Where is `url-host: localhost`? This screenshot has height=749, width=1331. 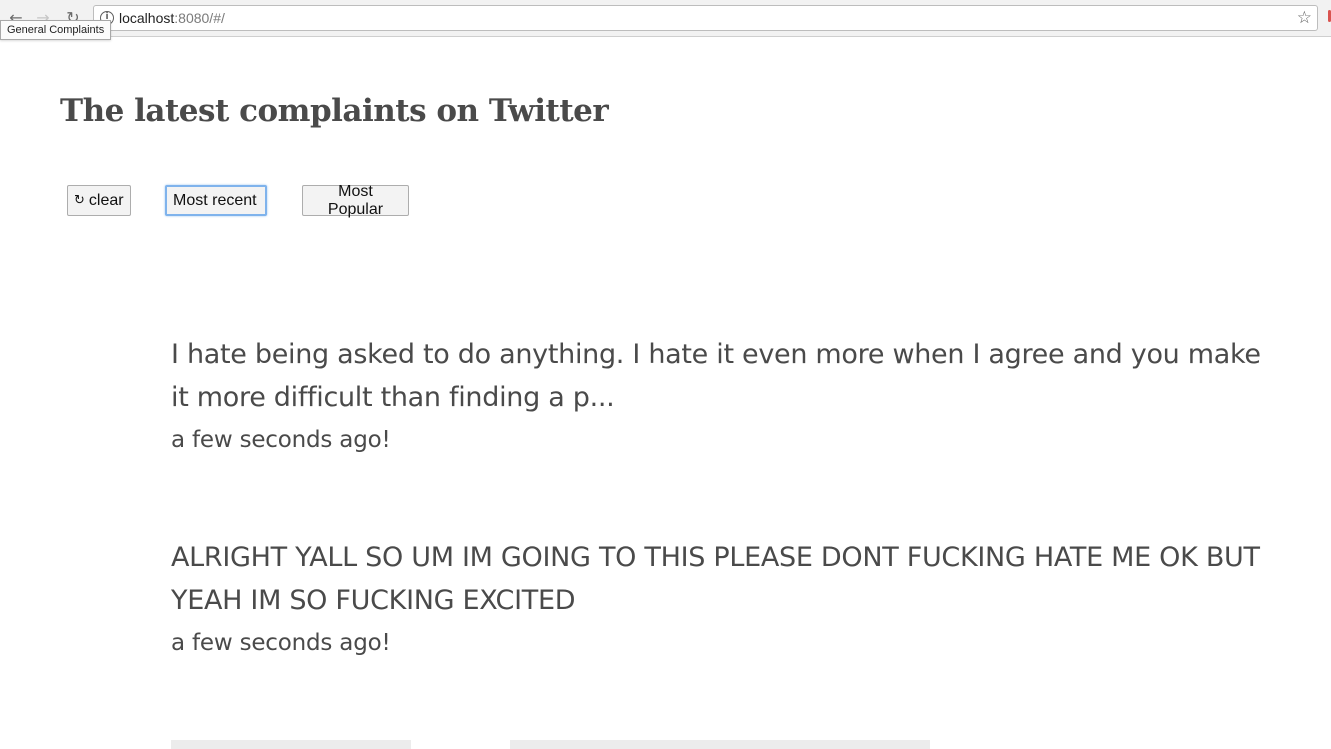 url-host: localhost is located at coordinates (147, 18).